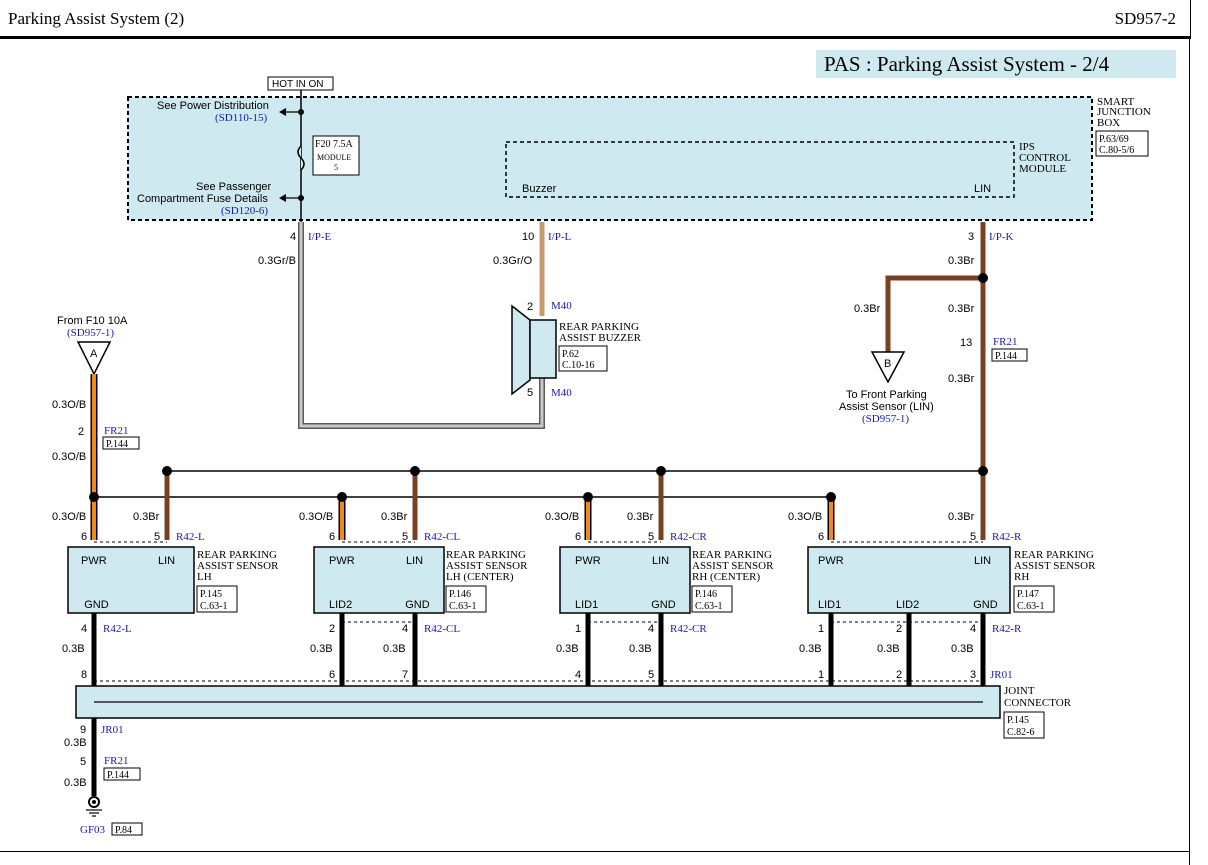 The width and height of the screenshot is (1208, 865). I want to click on branch-wire-left: 0.3Br, so click(867, 309).